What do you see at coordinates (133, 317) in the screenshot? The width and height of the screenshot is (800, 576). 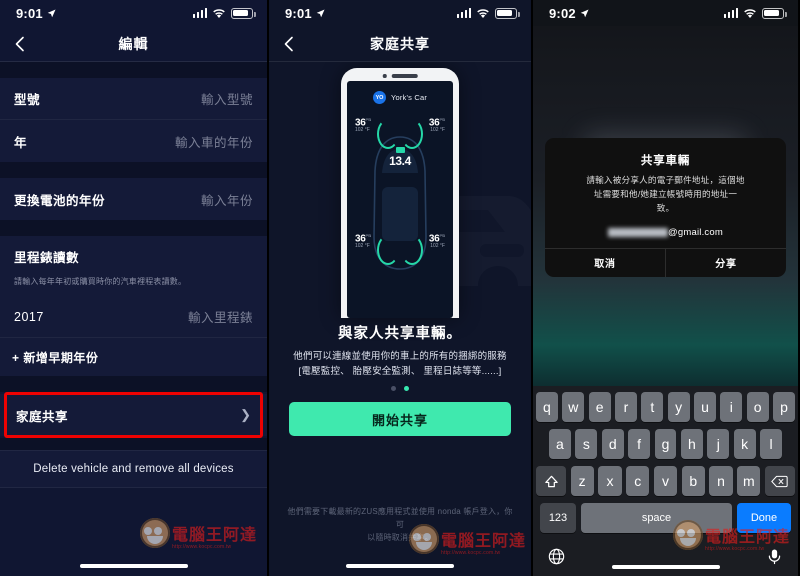 I see `row-mileage-2017: 2017 輸入里程錶` at bounding box center [133, 317].